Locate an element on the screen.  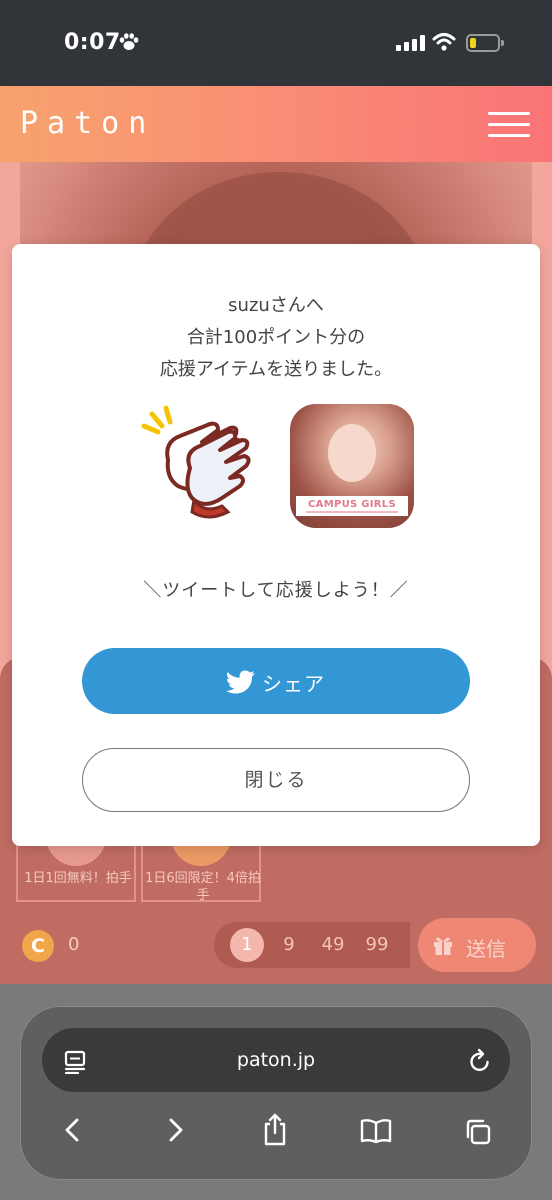
send-button: 送信 is located at coordinates (477, 945).